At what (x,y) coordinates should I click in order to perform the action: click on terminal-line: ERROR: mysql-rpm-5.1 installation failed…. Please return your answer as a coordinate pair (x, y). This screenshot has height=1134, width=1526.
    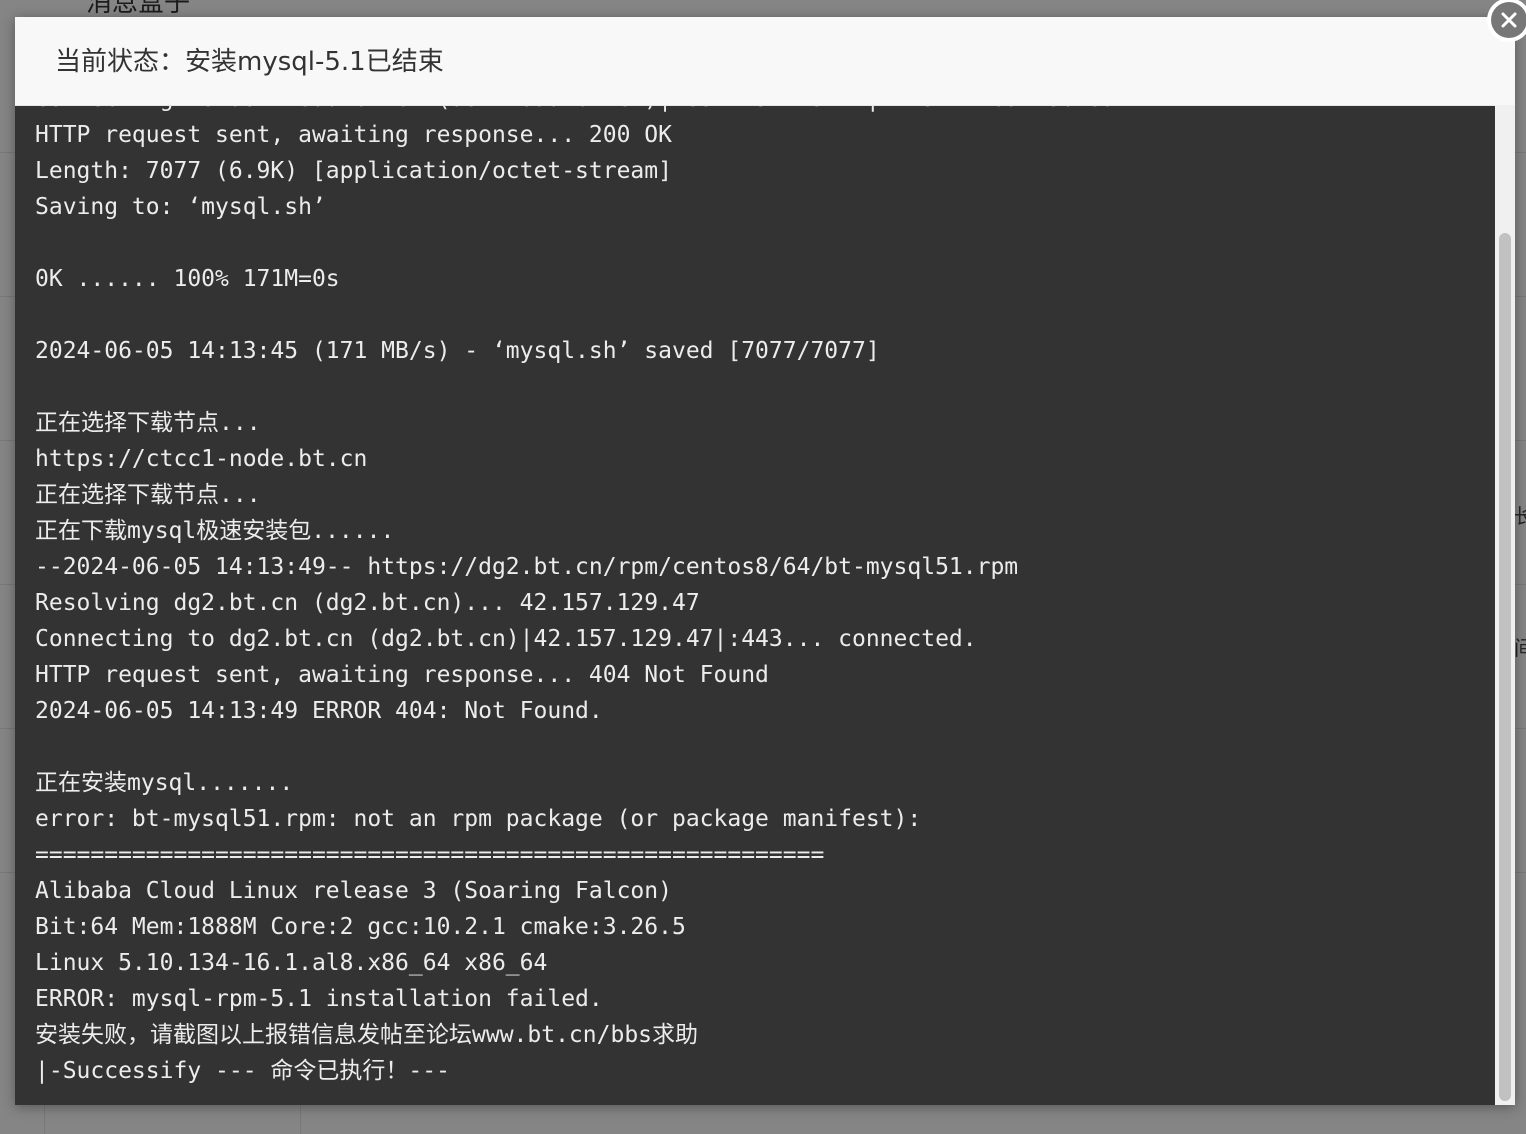
    Looking at the image, I should click on (319, 999).